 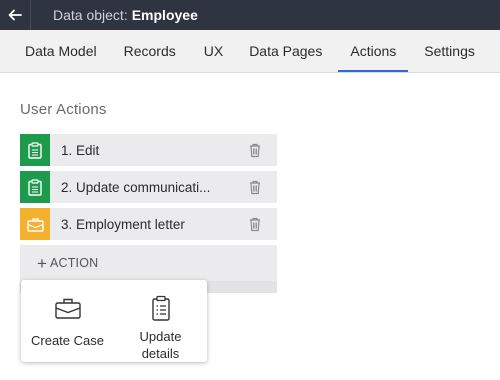 I want to click on tab-settings: Settings, so click(x=449, y=51).